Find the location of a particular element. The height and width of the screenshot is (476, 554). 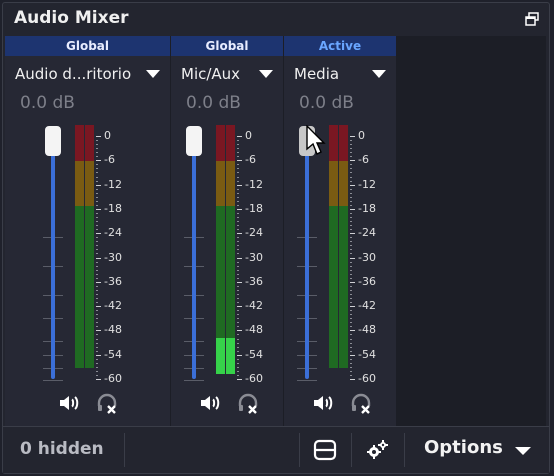

undock-icon is located at coordinates (532, 19).